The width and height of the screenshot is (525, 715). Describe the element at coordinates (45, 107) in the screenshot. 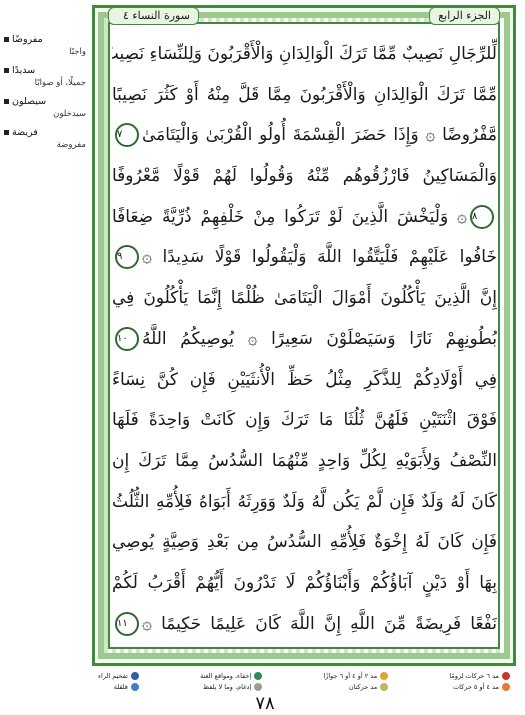

I see `margin-note: سيصلون سيدخلون` at that location.